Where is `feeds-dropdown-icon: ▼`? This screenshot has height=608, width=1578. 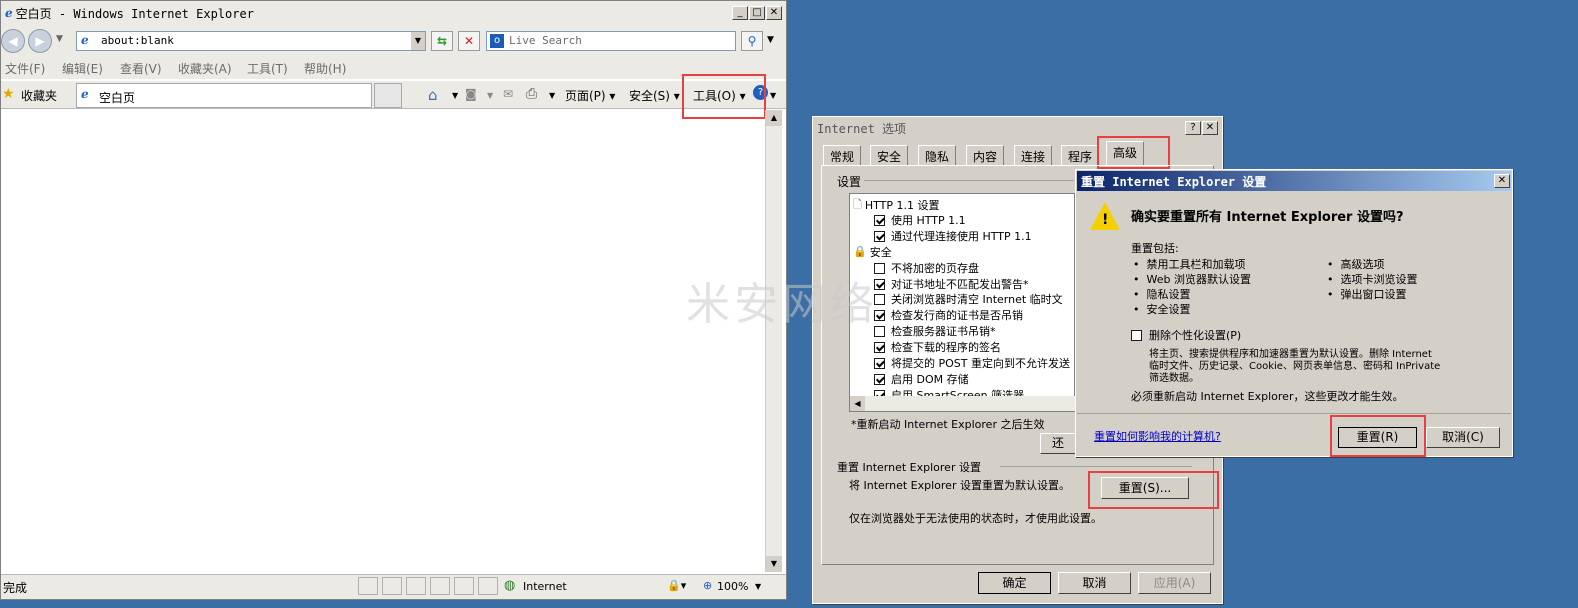
feeds-dropdown-icon: ▼ is located at coordinates (490, 95).